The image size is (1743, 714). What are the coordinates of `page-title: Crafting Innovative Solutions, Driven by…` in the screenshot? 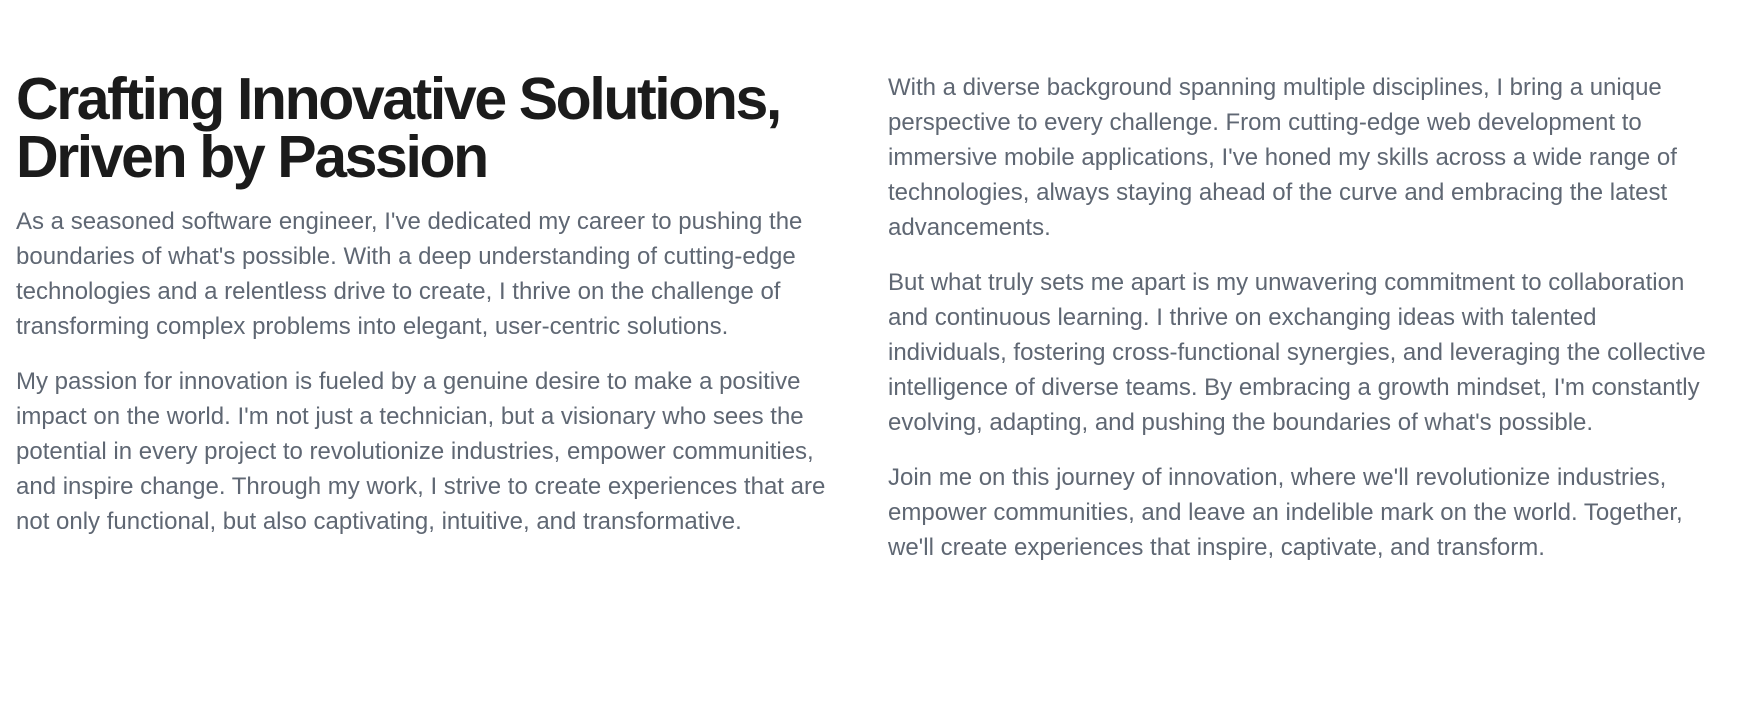 It's located at (428, 128).